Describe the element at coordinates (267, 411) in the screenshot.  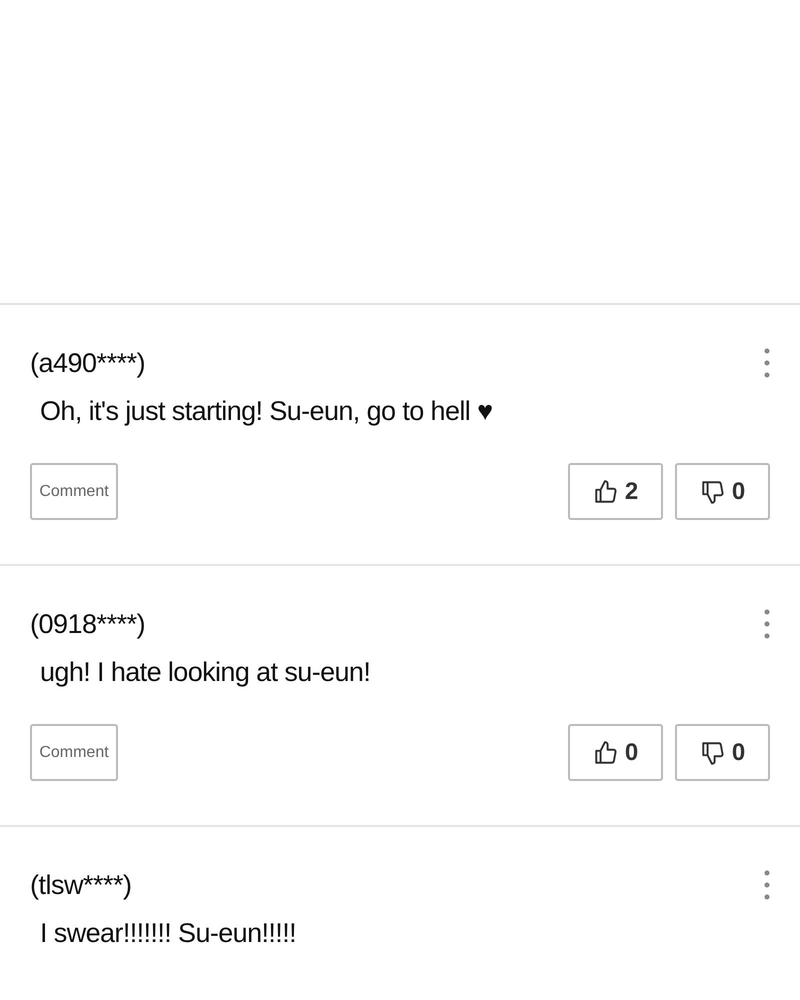
I see `comment-text: Oh, it's just starting! Su-eun, go to hell ♥` at that location.